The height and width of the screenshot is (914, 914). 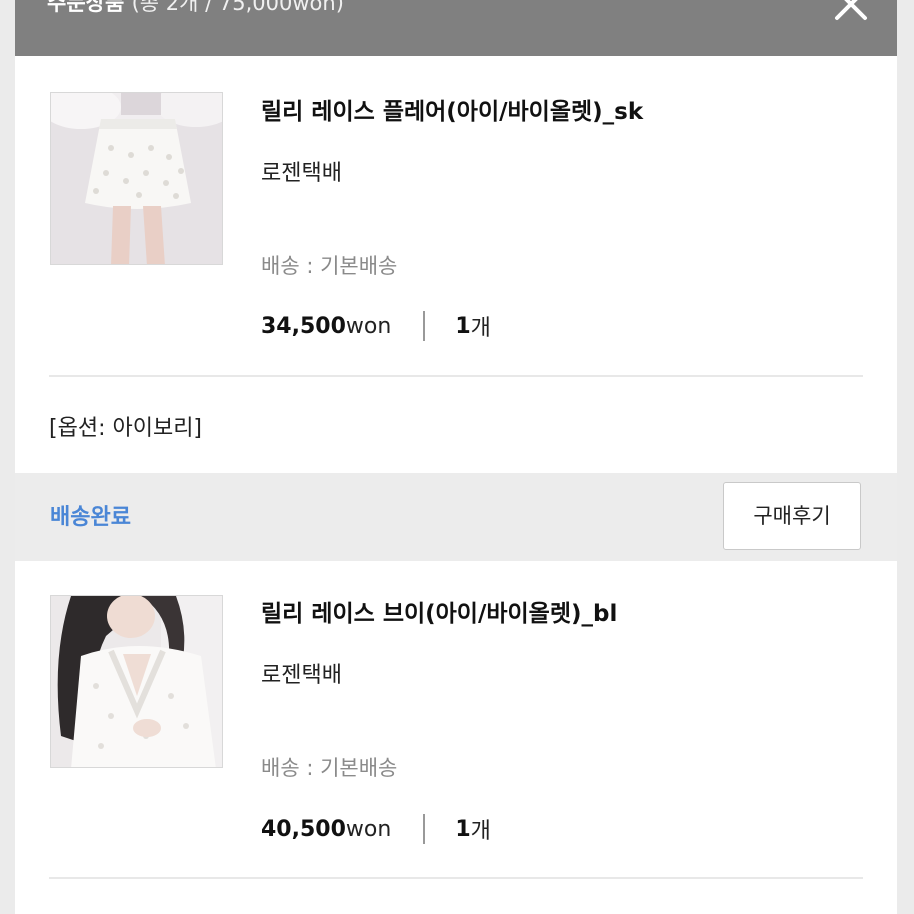 I want to click on page-margin-right, so click(x=905, y=457).